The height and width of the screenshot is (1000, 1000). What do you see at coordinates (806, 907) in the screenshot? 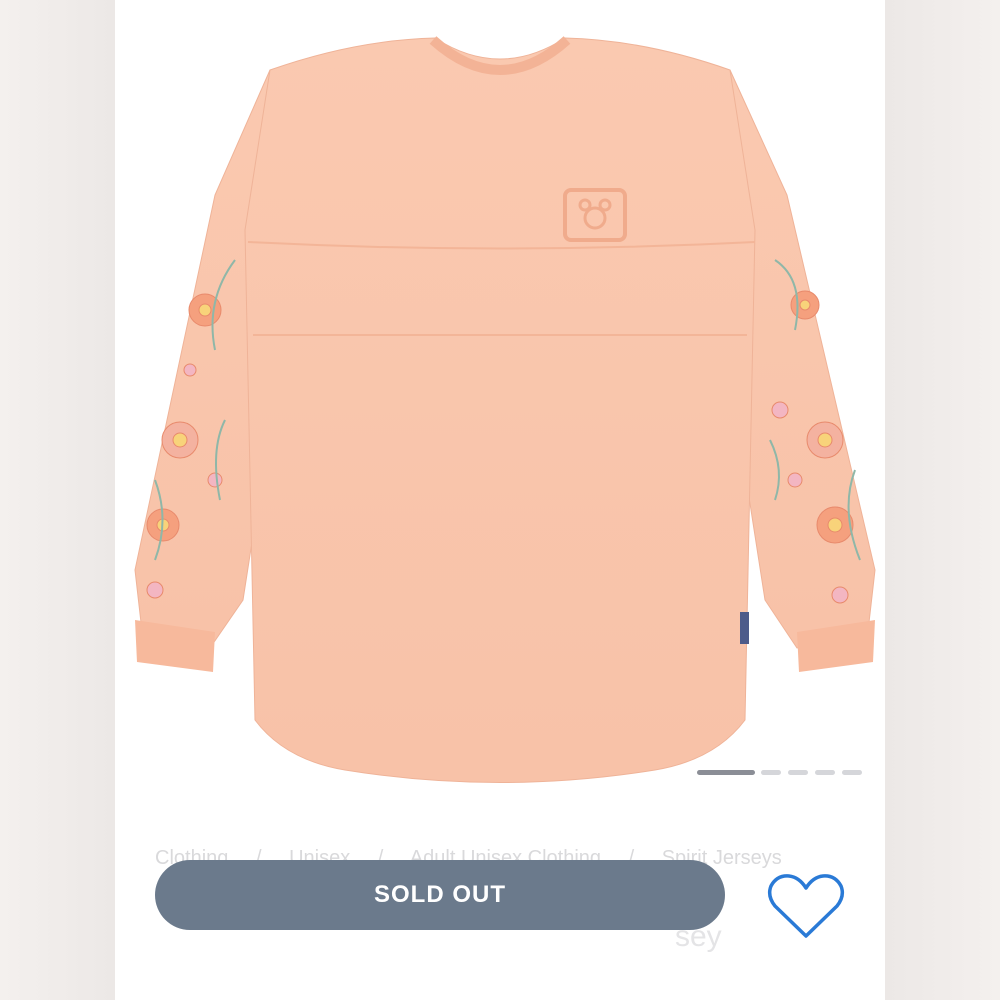
I see `heart-outline-icon` at bounding box center [806, 907].